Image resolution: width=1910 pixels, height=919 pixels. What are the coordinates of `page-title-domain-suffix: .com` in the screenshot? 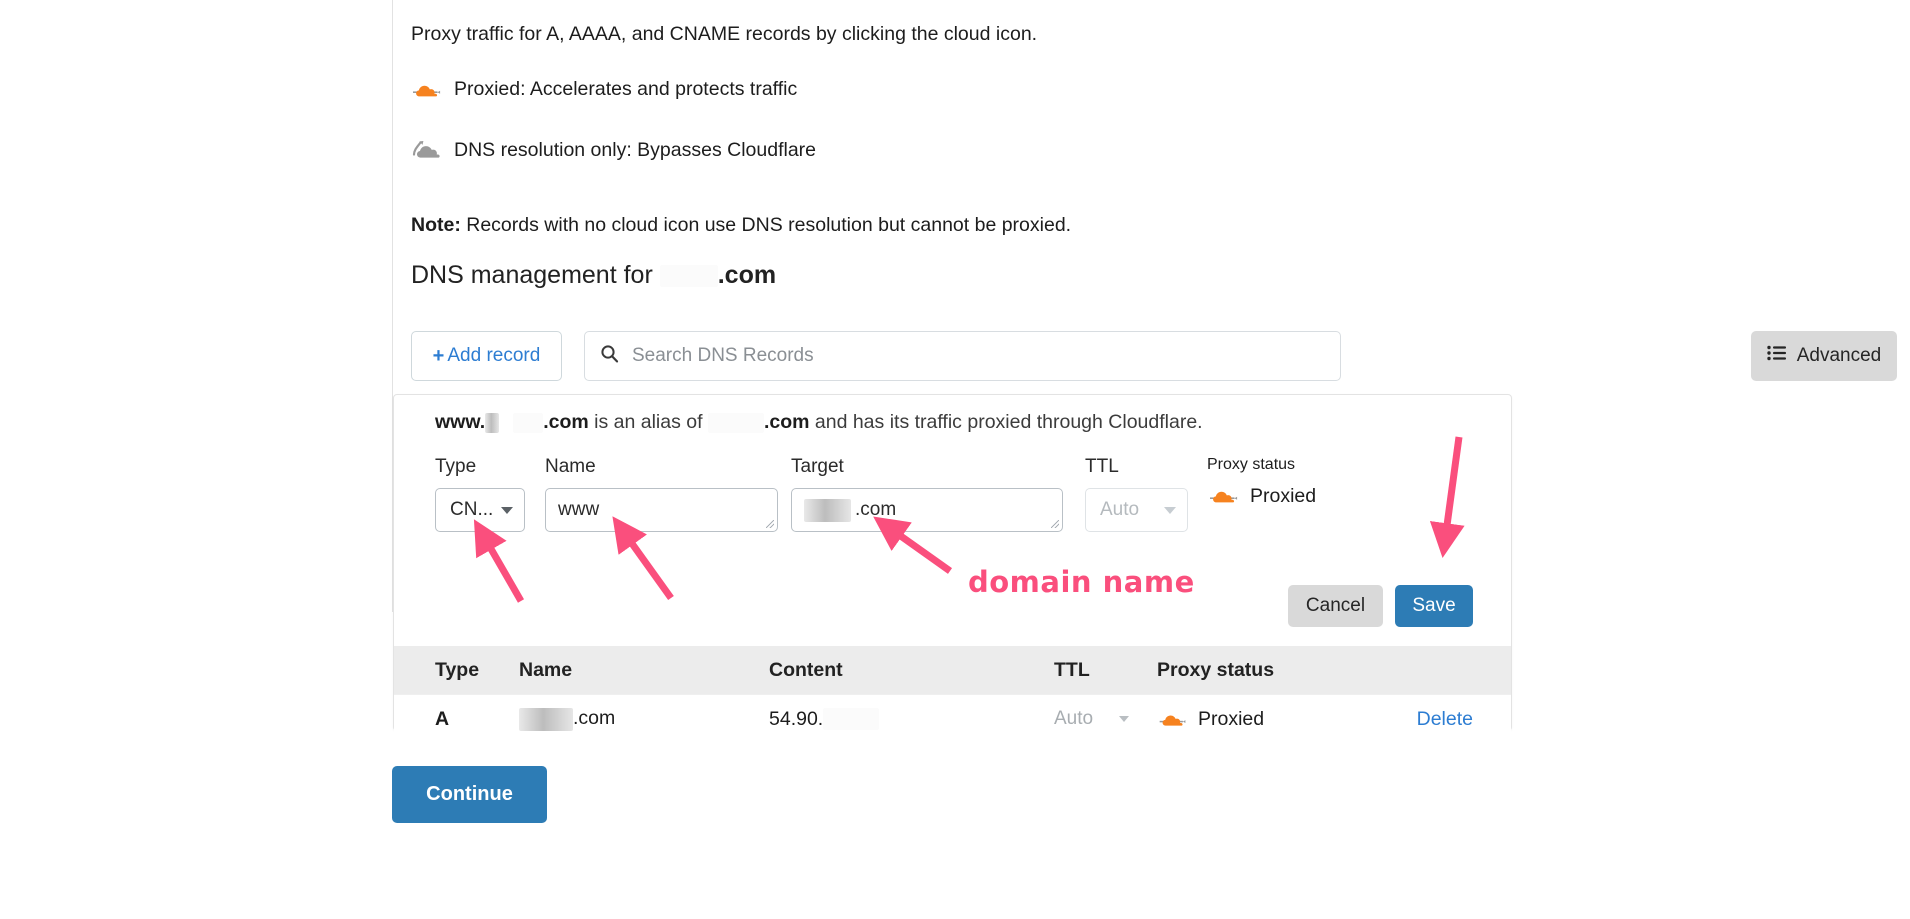 It's located at (747, 275).